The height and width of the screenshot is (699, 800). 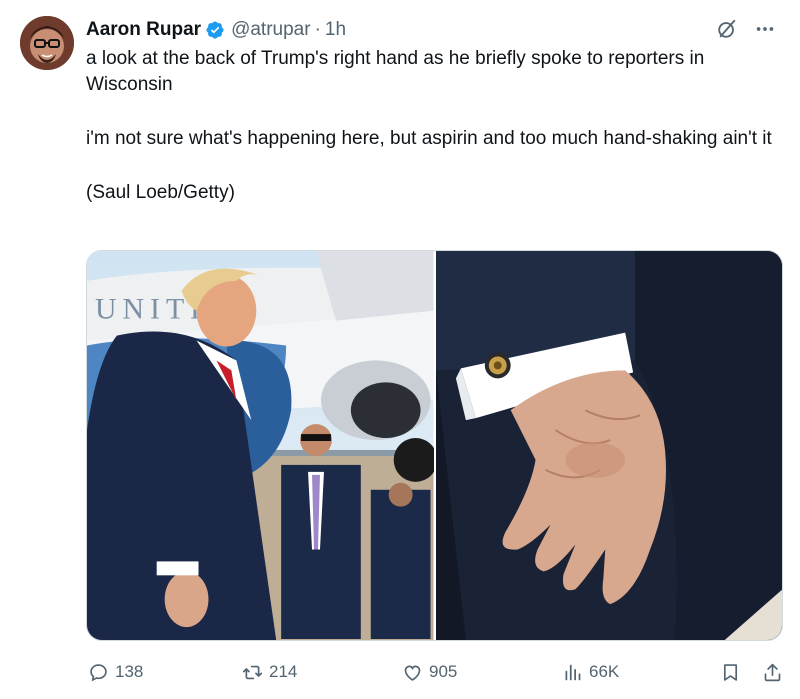 I want to click on bookmark-icon, so click(x=730, y=672).